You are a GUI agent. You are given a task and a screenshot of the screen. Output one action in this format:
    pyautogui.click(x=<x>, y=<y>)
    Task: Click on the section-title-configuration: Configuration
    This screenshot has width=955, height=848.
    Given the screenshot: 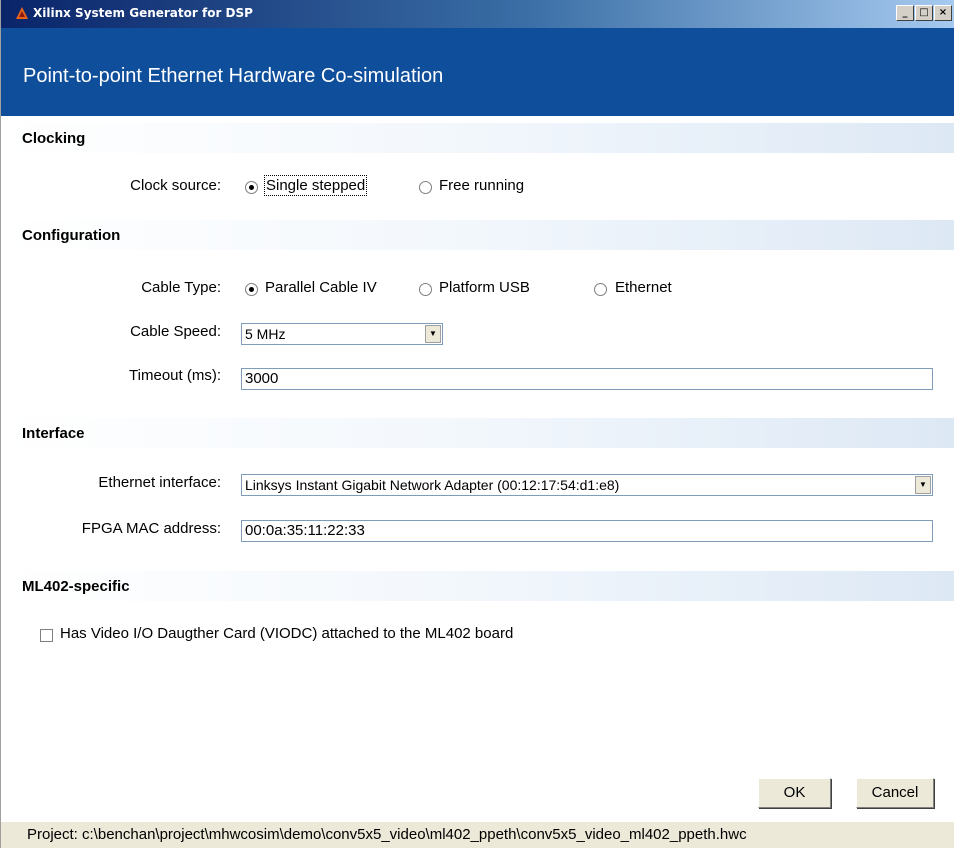 What is the action you would take?
    pyautogui.click(x=71, y=235)
    